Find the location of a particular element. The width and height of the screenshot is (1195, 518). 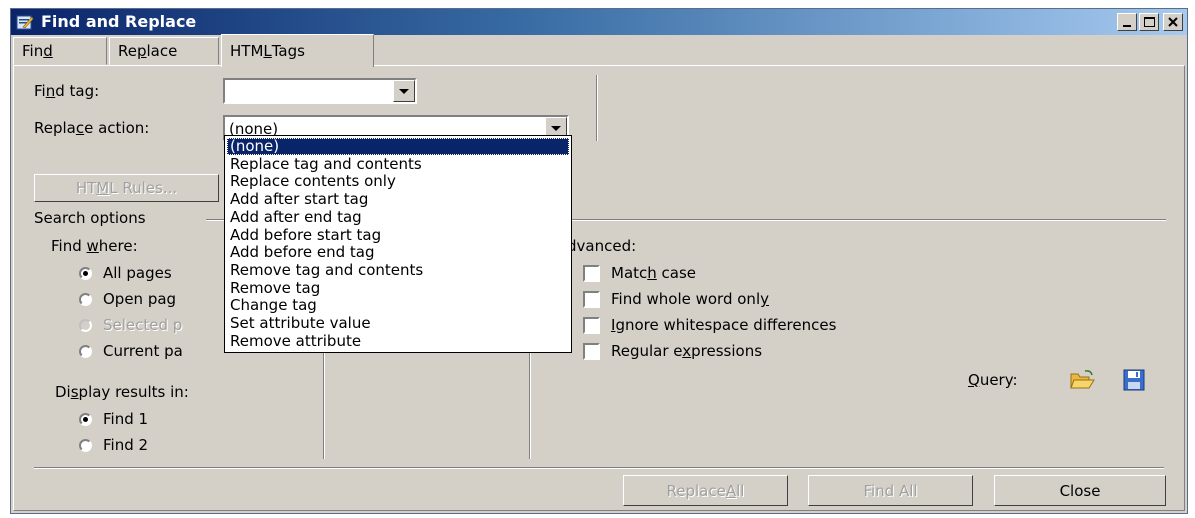

bottom-divider is located at coordinates (599, 468).